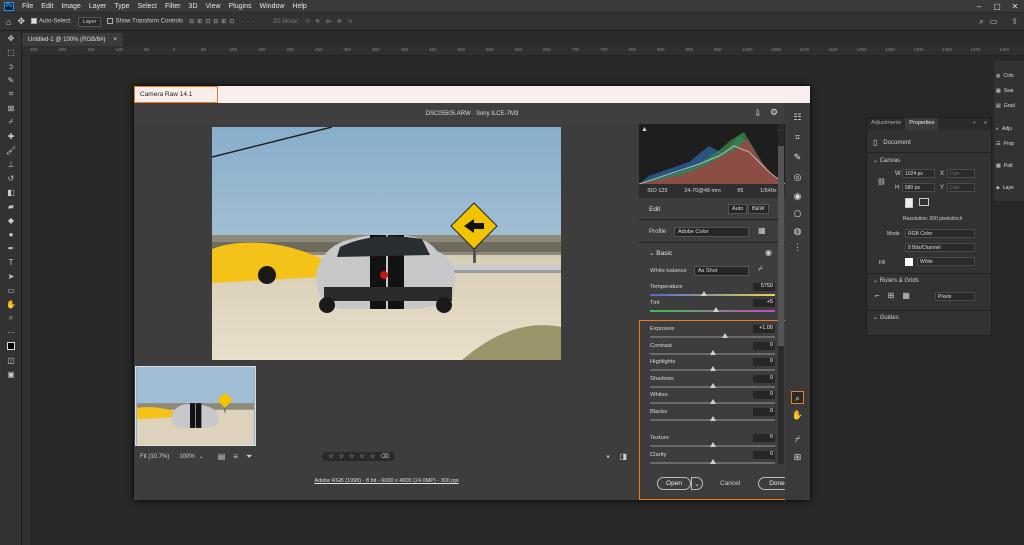 This screenshot has width=1024, height=545. Describe the element at coordinates (608, 456) in the screenshot. I see `single-view-icon: ▪` at that location.